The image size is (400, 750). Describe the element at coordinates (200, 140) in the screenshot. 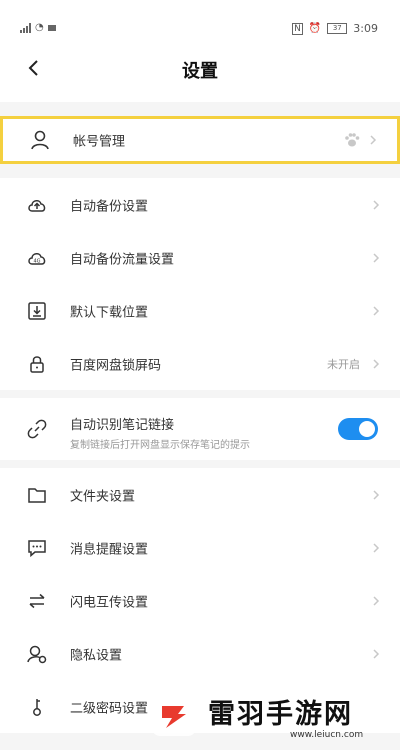

I see `settings-item-account: 帐号管理` at that location.